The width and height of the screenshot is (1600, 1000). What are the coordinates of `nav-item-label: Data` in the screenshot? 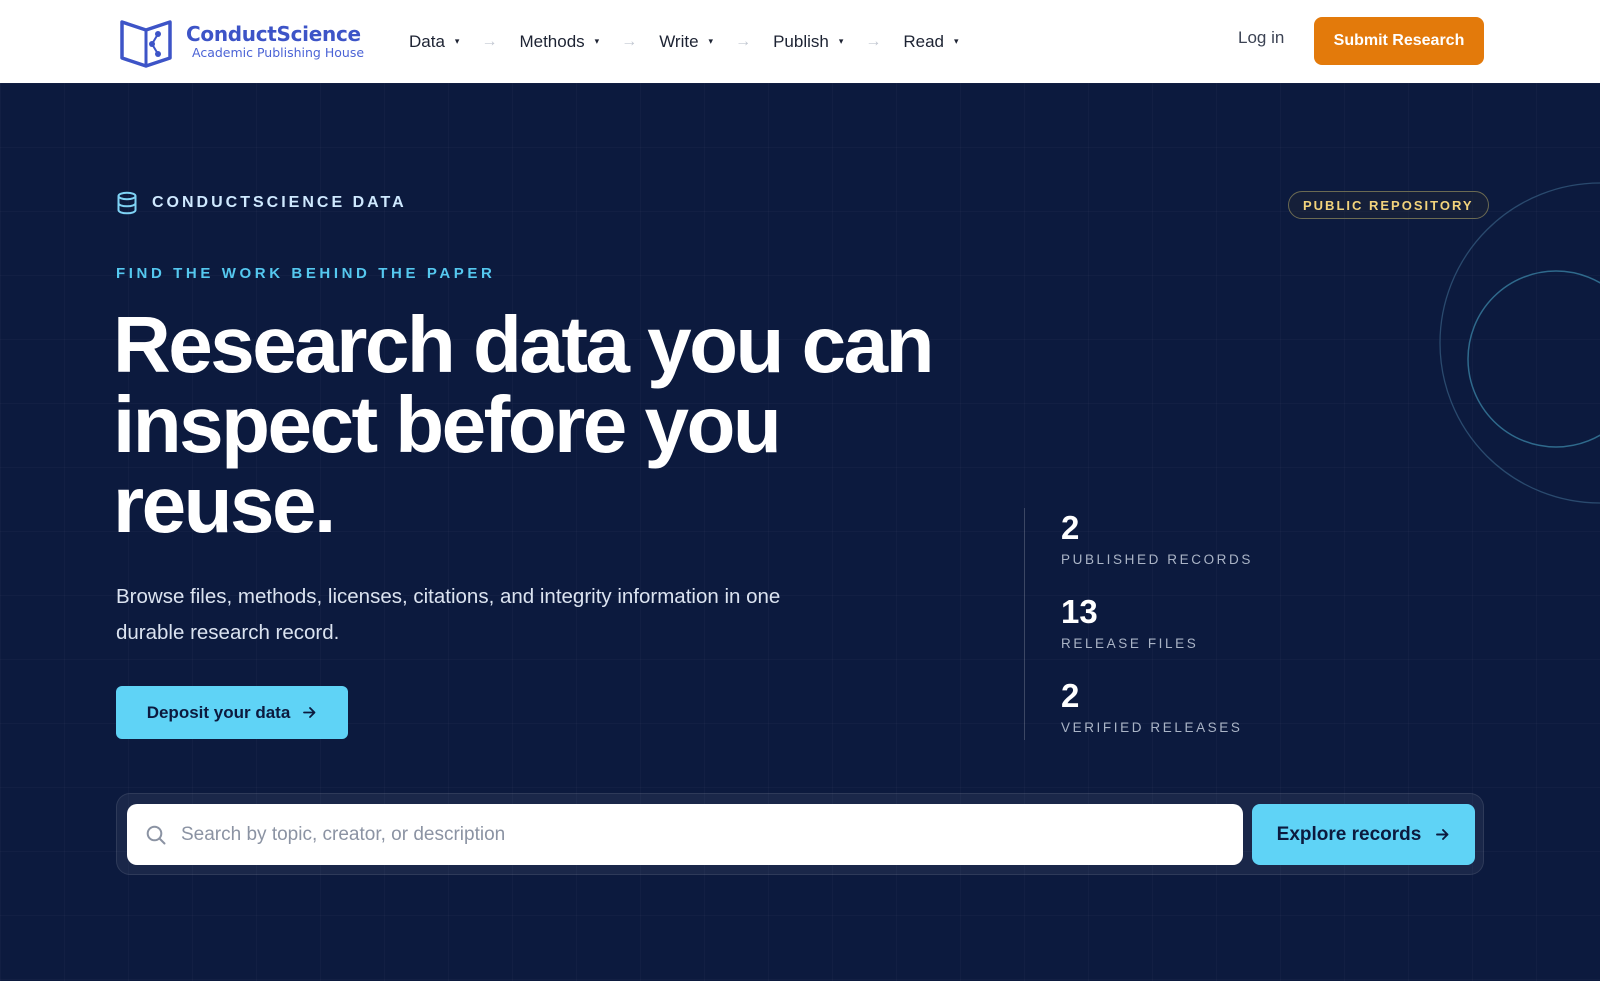 It's located at (427, 41).